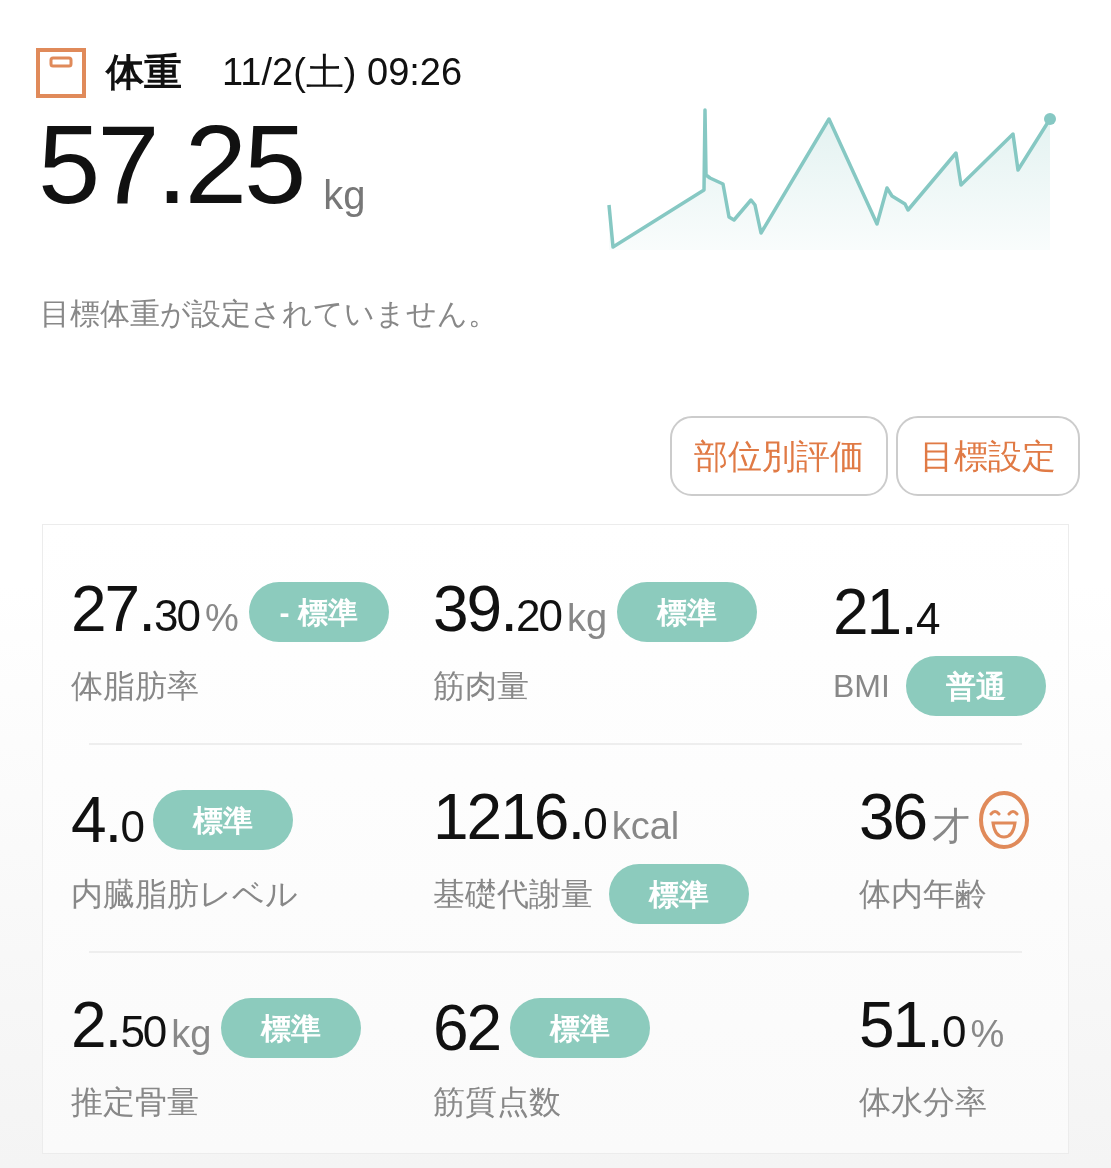 This screenshot has width=1111, height=1168. What do you see at coordinates (135, 1102) in the screenshot?
I see `metric-label: 推定骨量` at bounding box center [135, 1102].